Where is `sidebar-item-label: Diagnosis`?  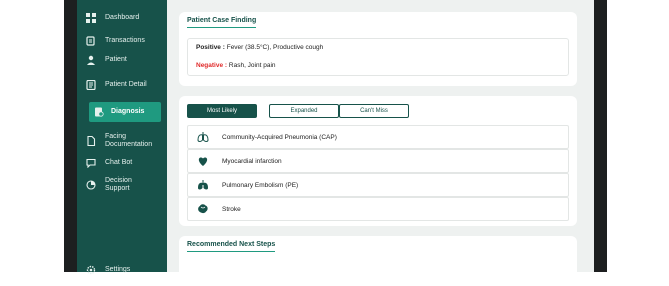
sidebar-item-label: Diagnosis is located at coordinates (128, 111).